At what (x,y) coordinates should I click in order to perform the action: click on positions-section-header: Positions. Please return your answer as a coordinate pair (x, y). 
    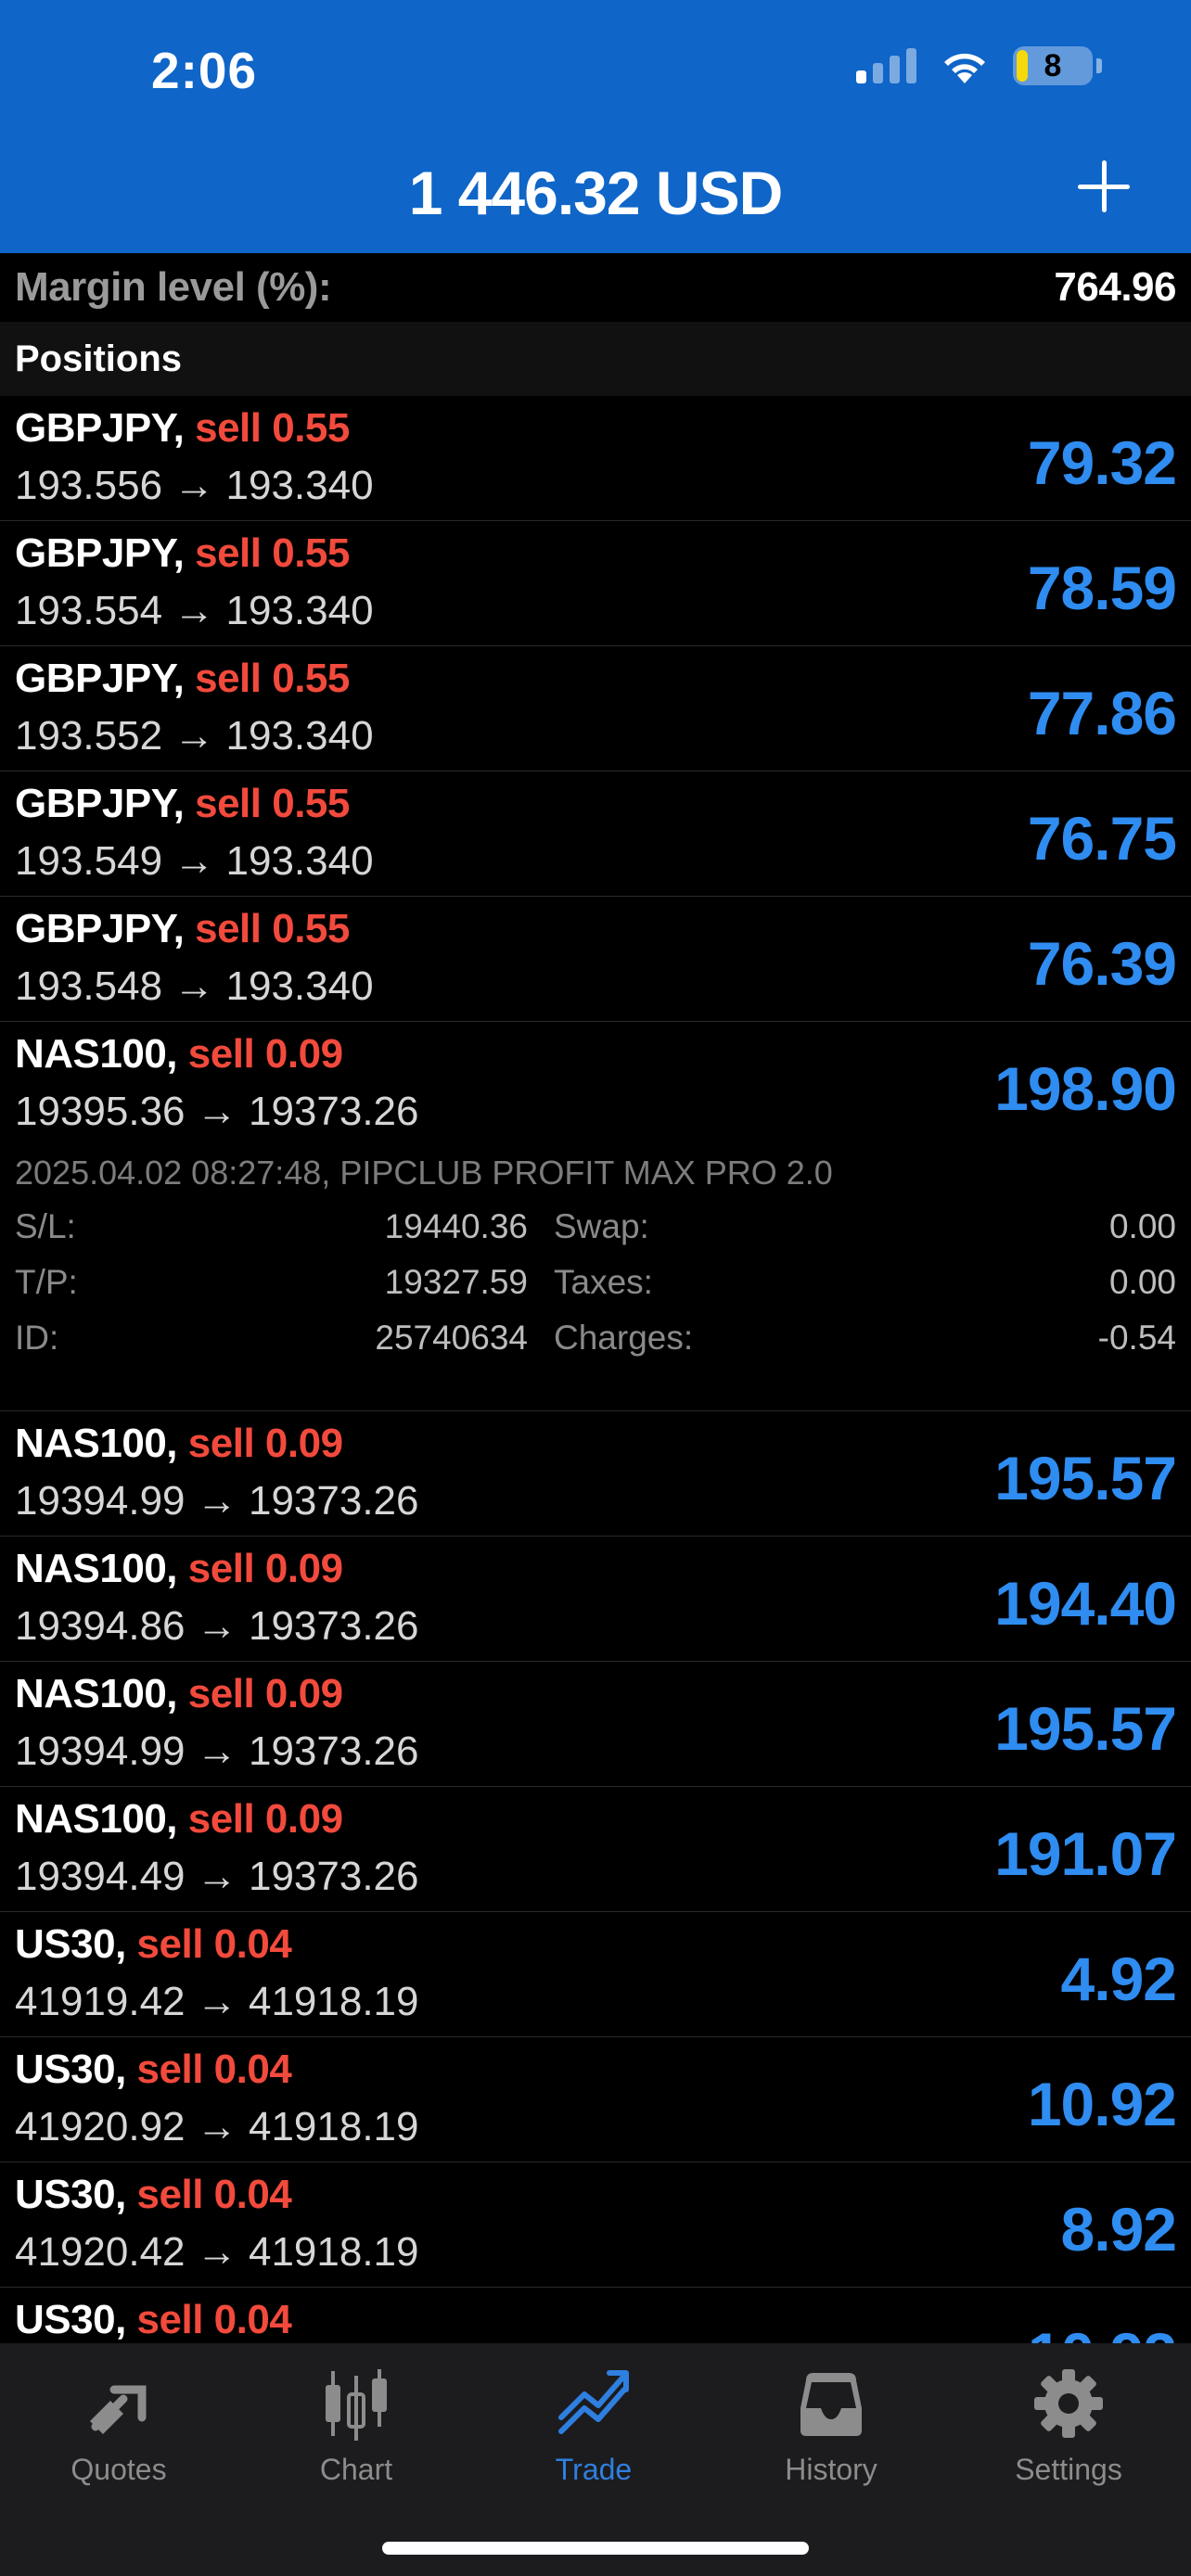
    Looking at the image, I should click on (595, 359).